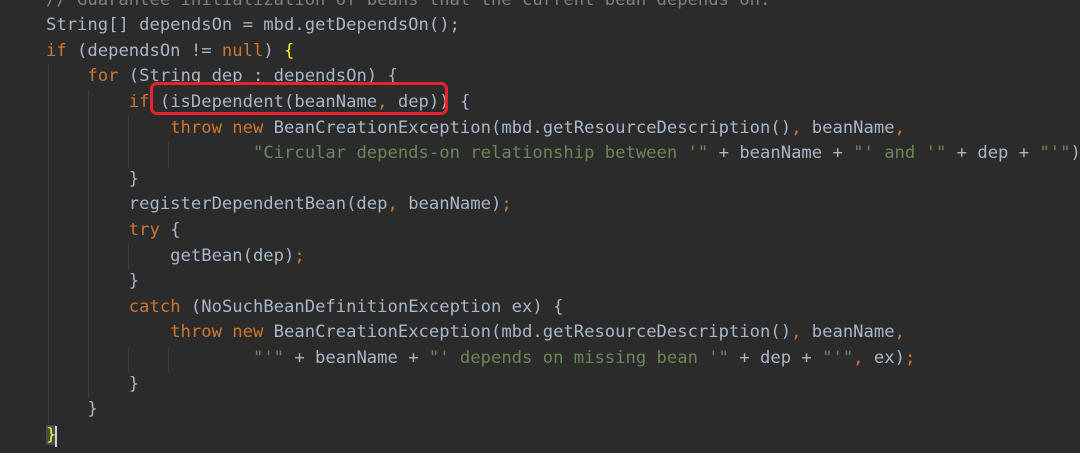 This screenshot has height=453, width=1080. Describe the element at coordinates (449, 204) in the screenshot. I see `code-token: beanName)` at that location.